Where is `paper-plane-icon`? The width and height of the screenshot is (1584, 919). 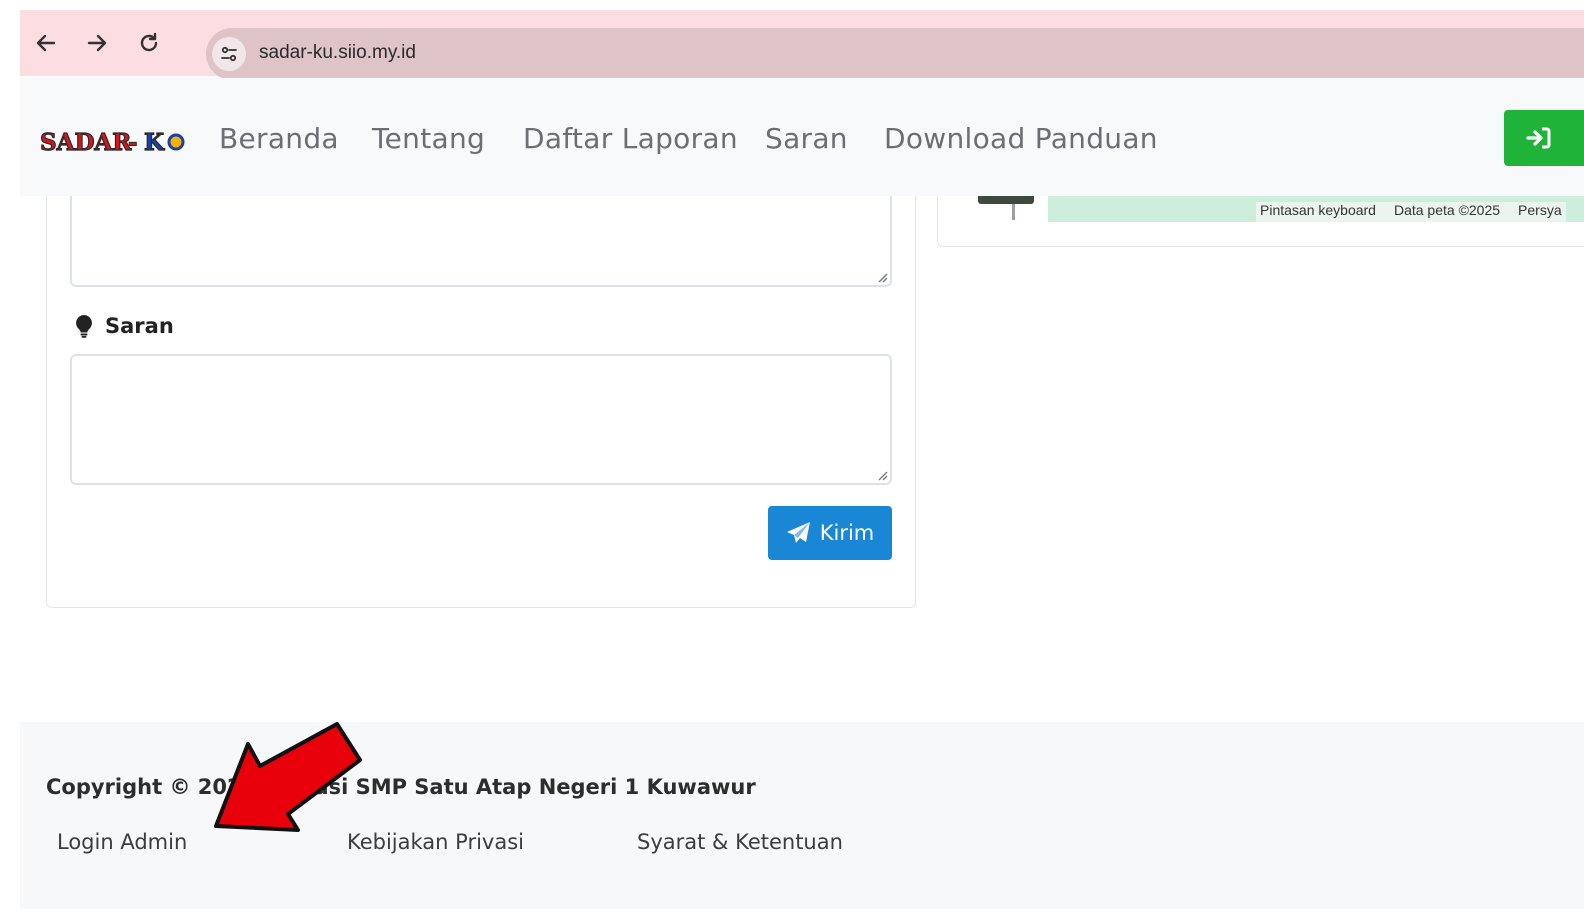
paper-plane-icon is located at coordinates (798, 532).